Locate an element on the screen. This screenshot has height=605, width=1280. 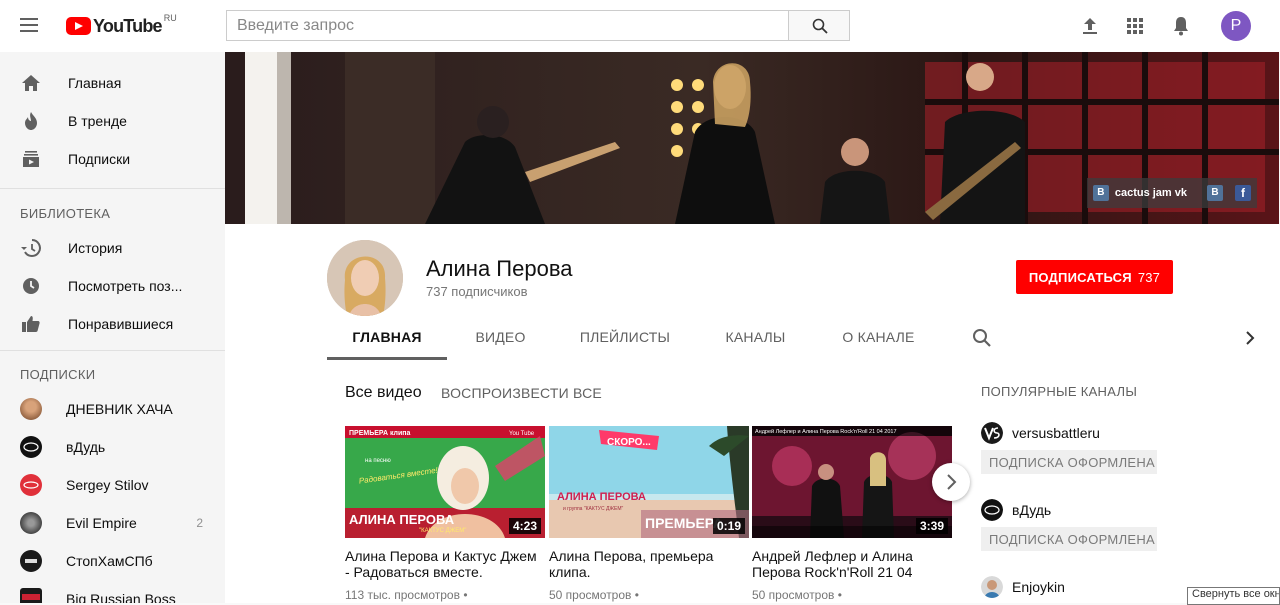
thumb-text: ПРЕМЬЕРА is located at coordinates (684, 523).